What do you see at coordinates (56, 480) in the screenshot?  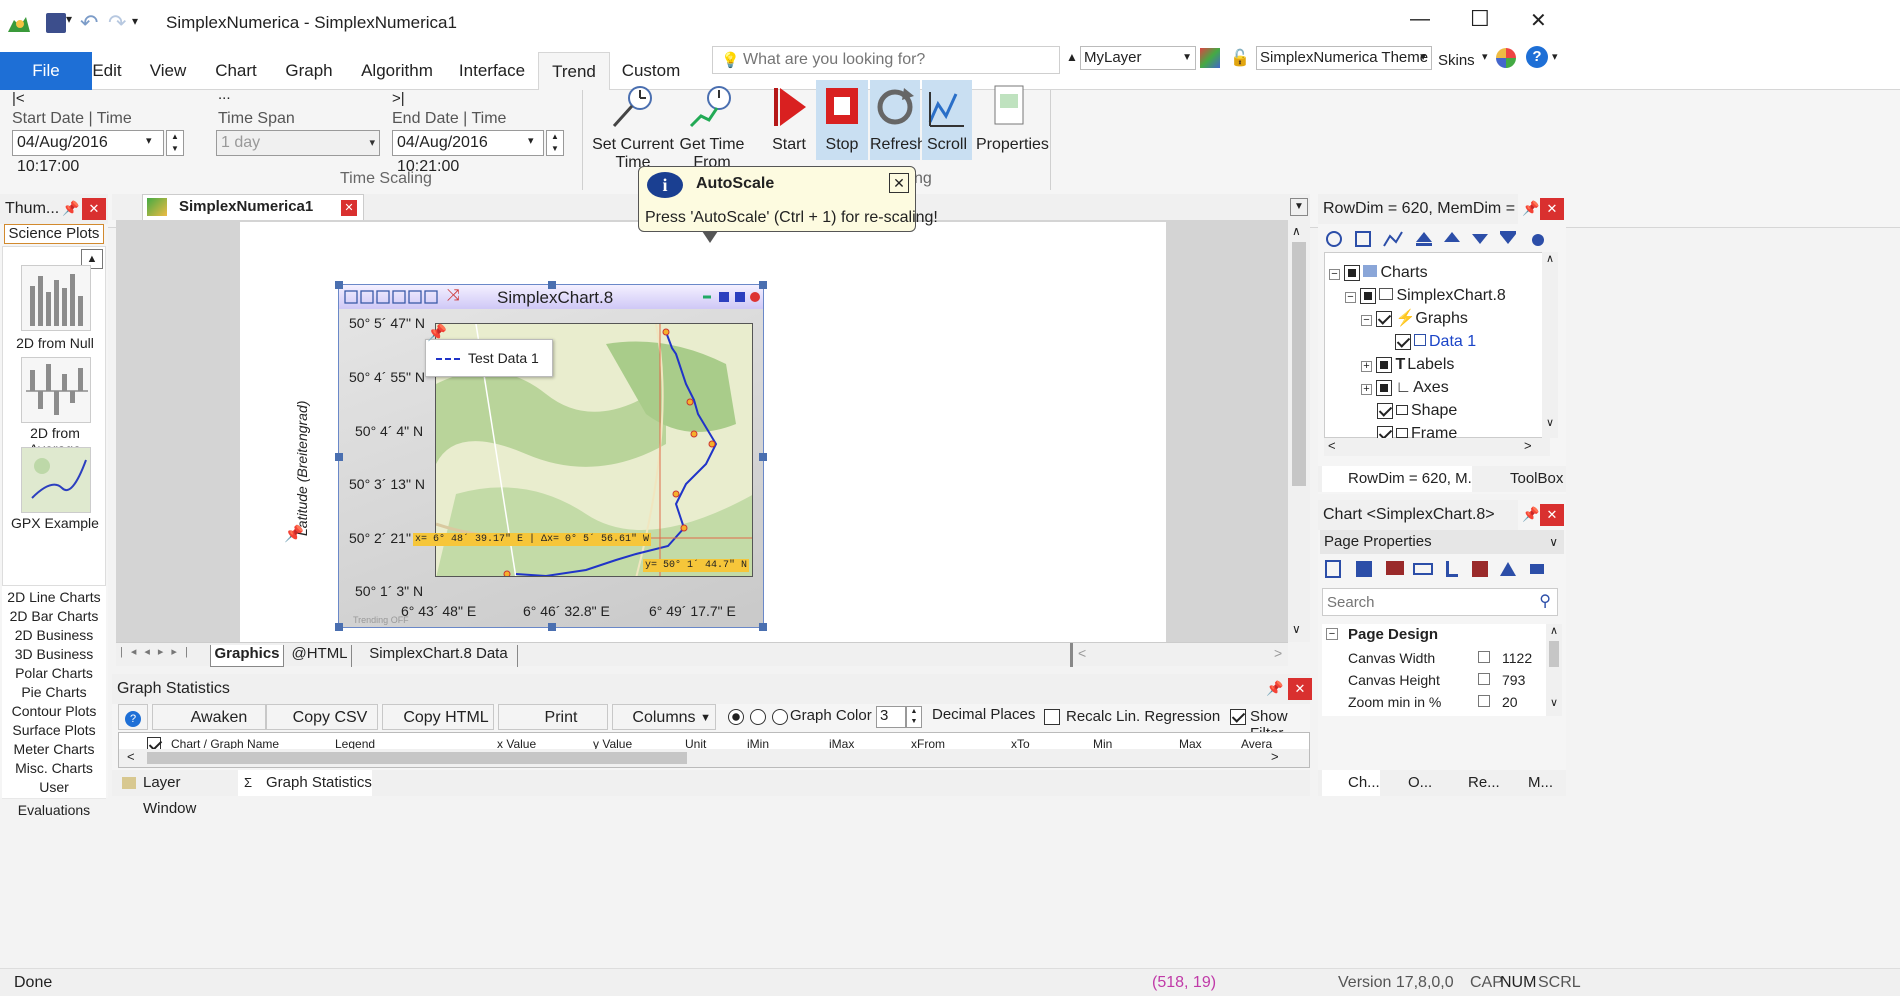 I see `thumb-gpx-example` at bounding box center [56, 480].